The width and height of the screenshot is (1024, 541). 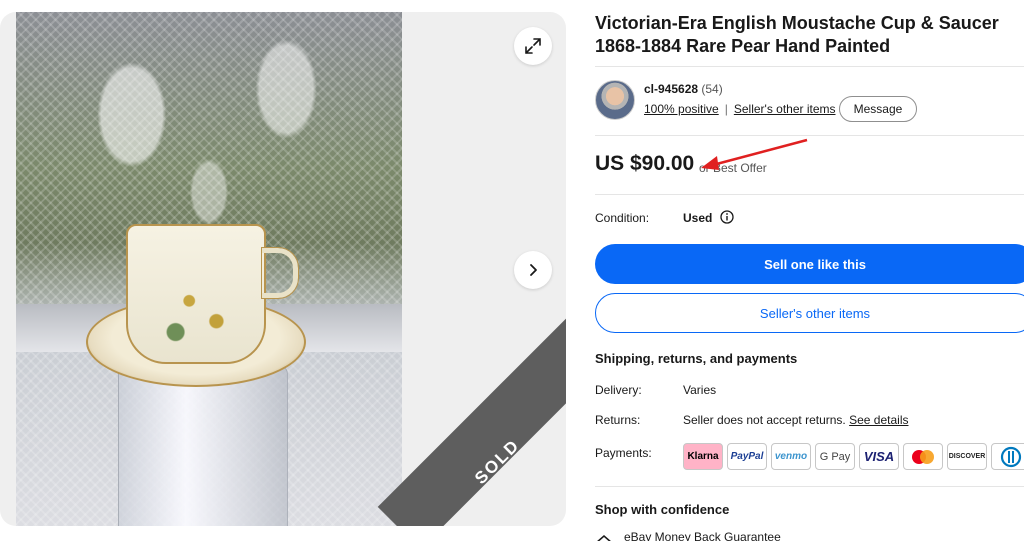 What do you see at coordinates (623, 453) in the screenshot?
I see `payments-label: Payments:` at bounding box center [623, 453].